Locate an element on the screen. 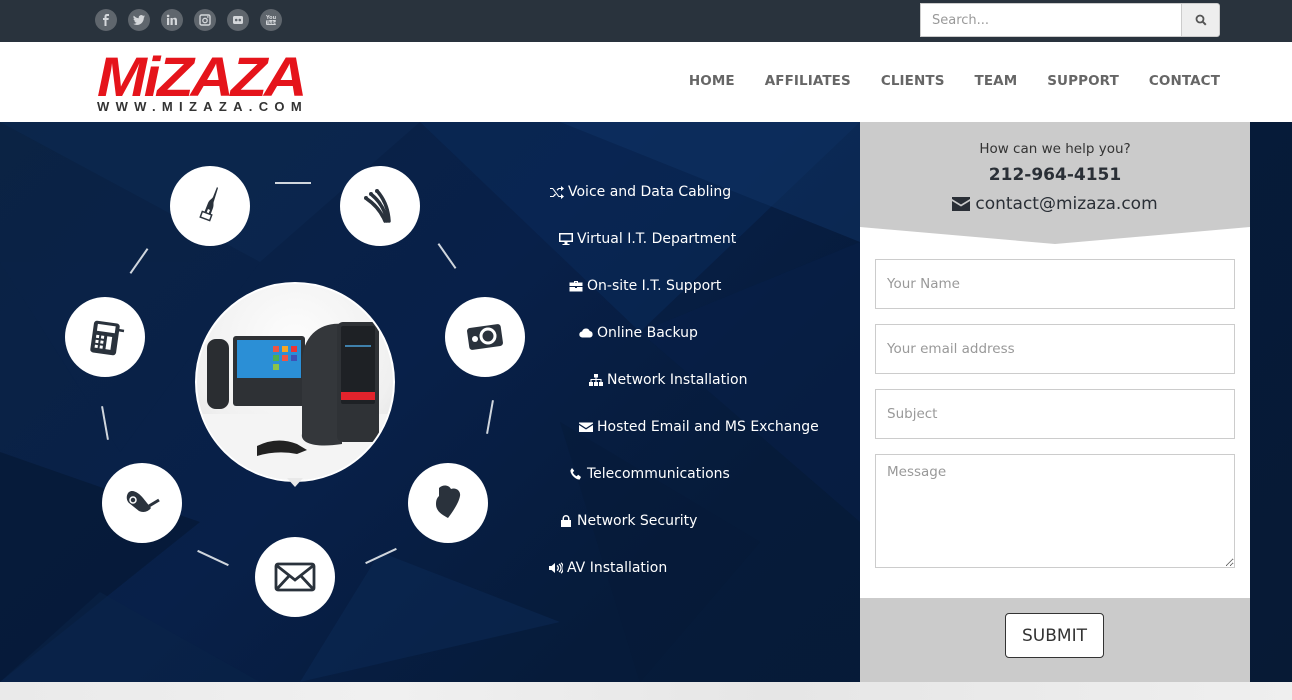 This screenshot has width=1292, height=700. service-av-installation: AV Installation is located at coordinates (608, 568).